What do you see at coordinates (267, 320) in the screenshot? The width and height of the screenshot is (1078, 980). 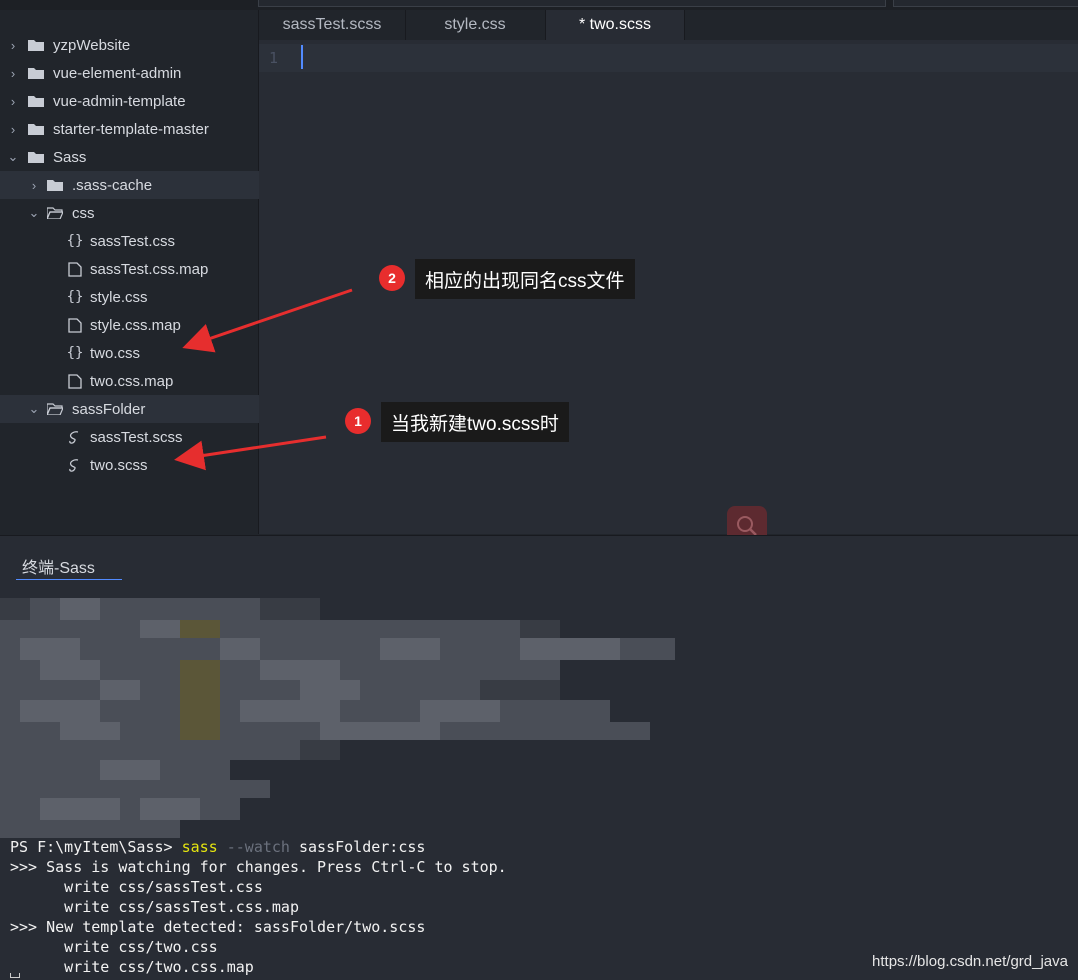 I see `arrow-to-two-css` at bounding box center [267, 320].